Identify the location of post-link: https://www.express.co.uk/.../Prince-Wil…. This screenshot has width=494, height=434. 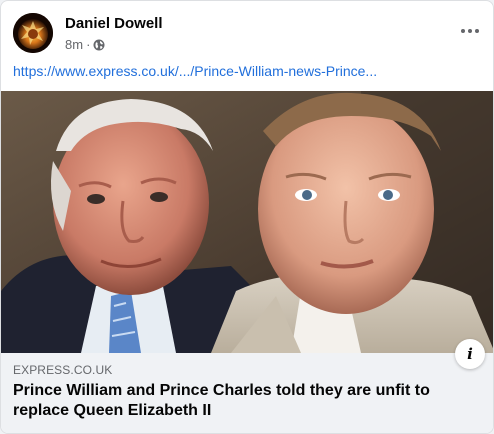
(248, 71).